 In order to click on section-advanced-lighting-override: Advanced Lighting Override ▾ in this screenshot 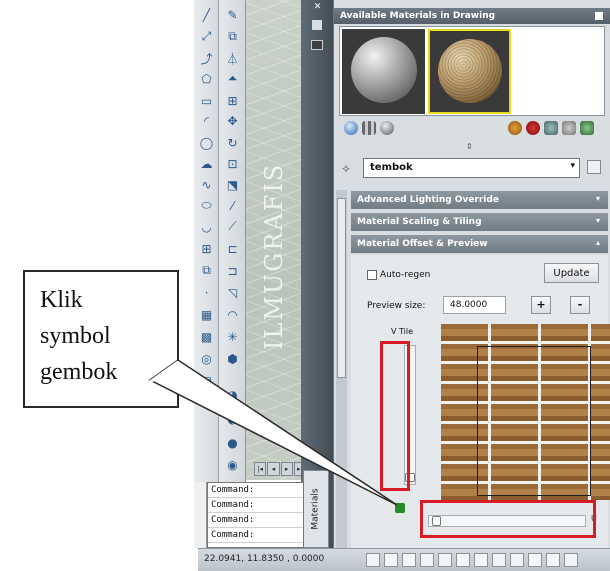, I will do `click(479, 200)`.